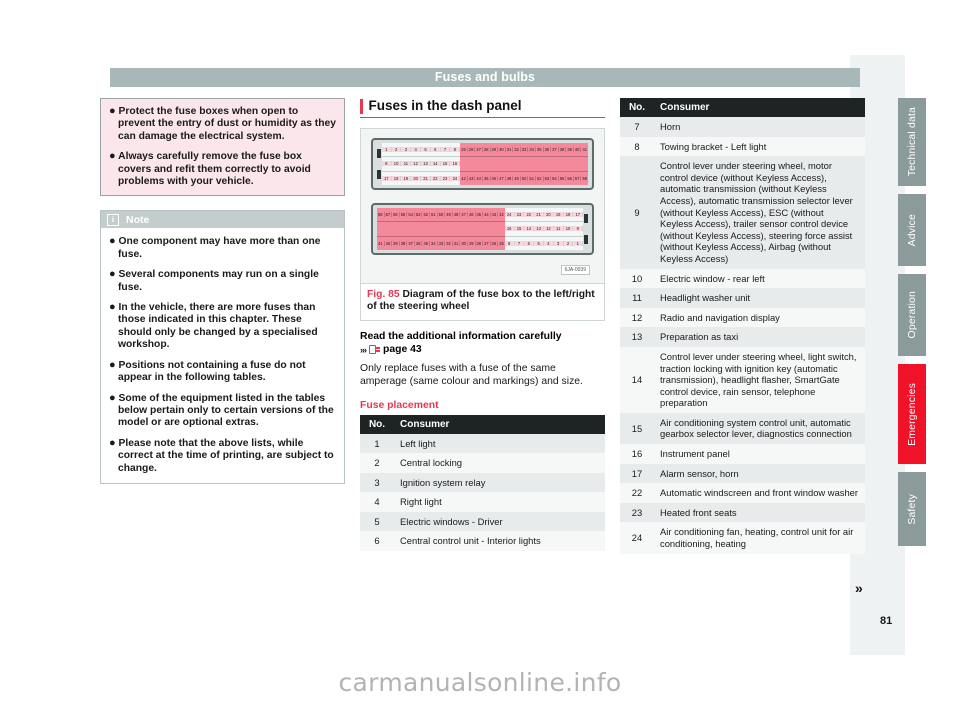 Image resolution: width=960 pixels, height=708 pixels. What do you see at coordinates (482, 349) in the screenshot?
I see `page-reference: »› page 43` at bounding box center [482, 349].